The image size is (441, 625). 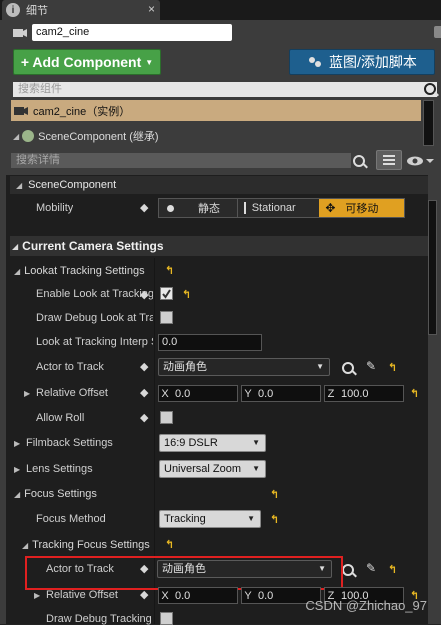 I want to click on focus-draw-debug-checkbox, so click(x=166, y=618).